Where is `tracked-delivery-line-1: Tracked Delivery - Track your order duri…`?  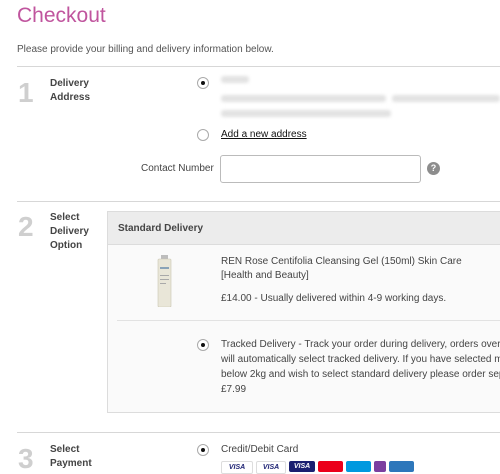 tracked-delivery-line-1: Tracked Delivery - Track your order duri… is located at coordinates (360, 344).